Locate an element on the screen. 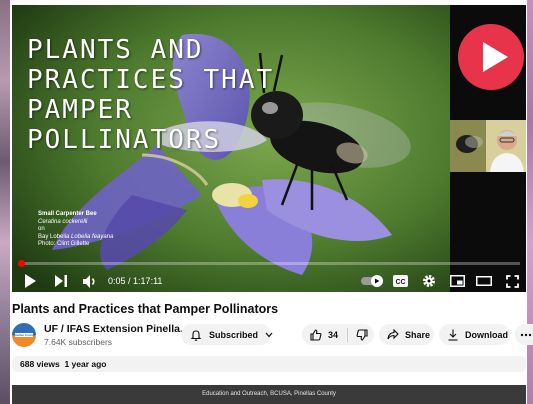 Image resolution: width=533 pixels, height=404 pixels. upload-date: 1 year ago is located at coordinates (85, 364).